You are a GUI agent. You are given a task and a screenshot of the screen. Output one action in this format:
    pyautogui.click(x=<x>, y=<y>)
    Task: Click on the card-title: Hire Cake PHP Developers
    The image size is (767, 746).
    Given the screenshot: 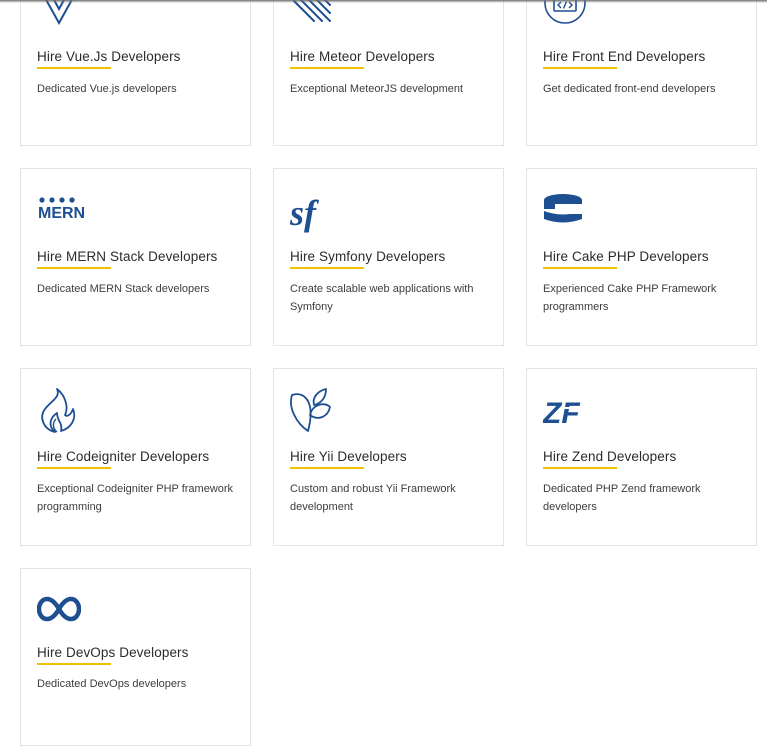 What is the action you would take?
    pyautogui.click(x=626, y=256)
    